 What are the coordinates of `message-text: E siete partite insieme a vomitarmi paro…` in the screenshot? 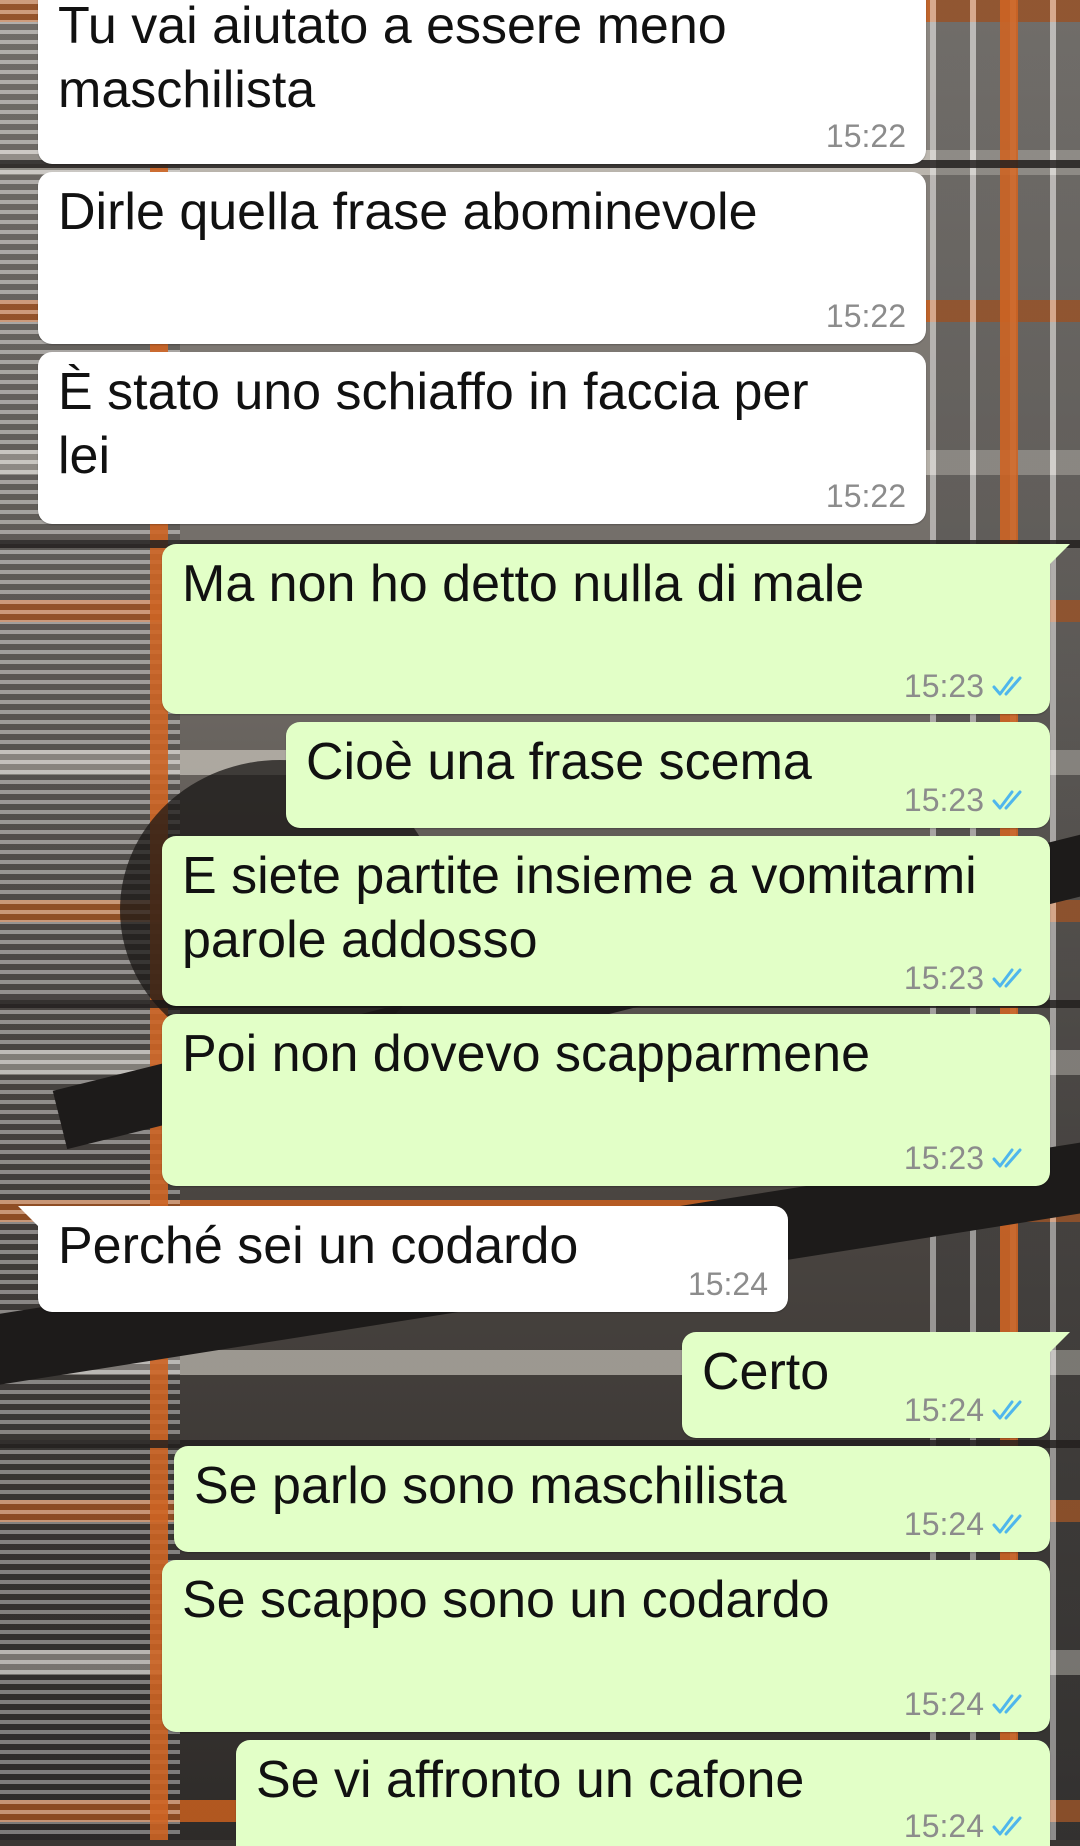 It's located at (579, 908).